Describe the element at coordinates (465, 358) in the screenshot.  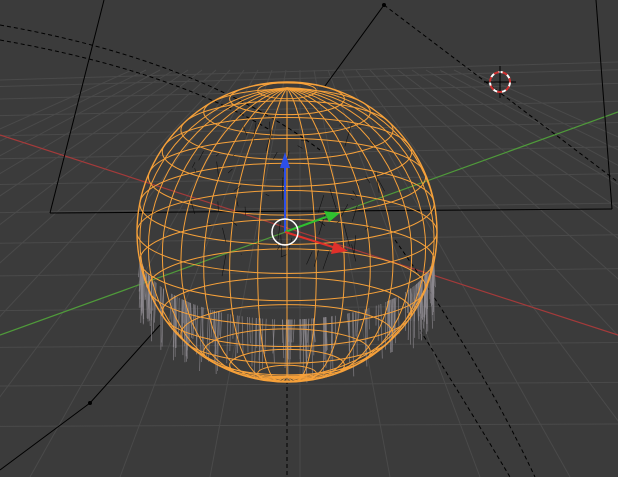
I see `lamp-dashed-arc` at that location.